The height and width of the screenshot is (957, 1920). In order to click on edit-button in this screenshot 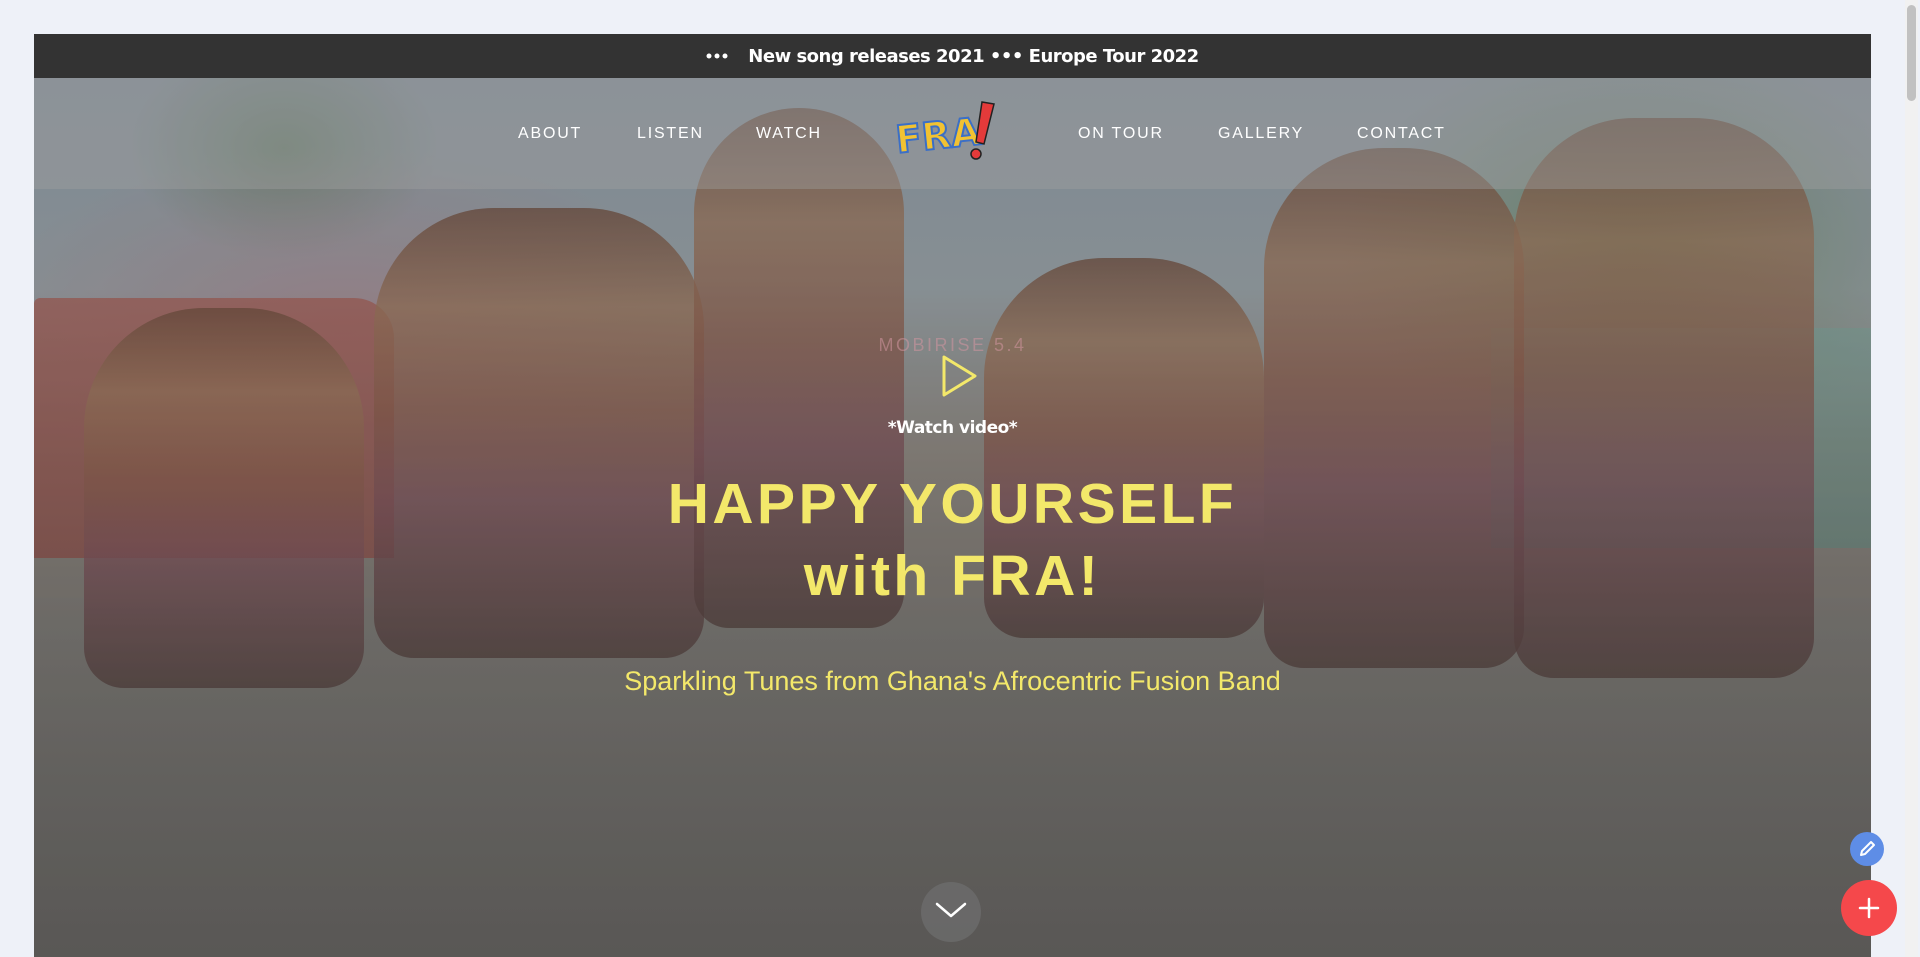, I will do `click(1867, 849)`.